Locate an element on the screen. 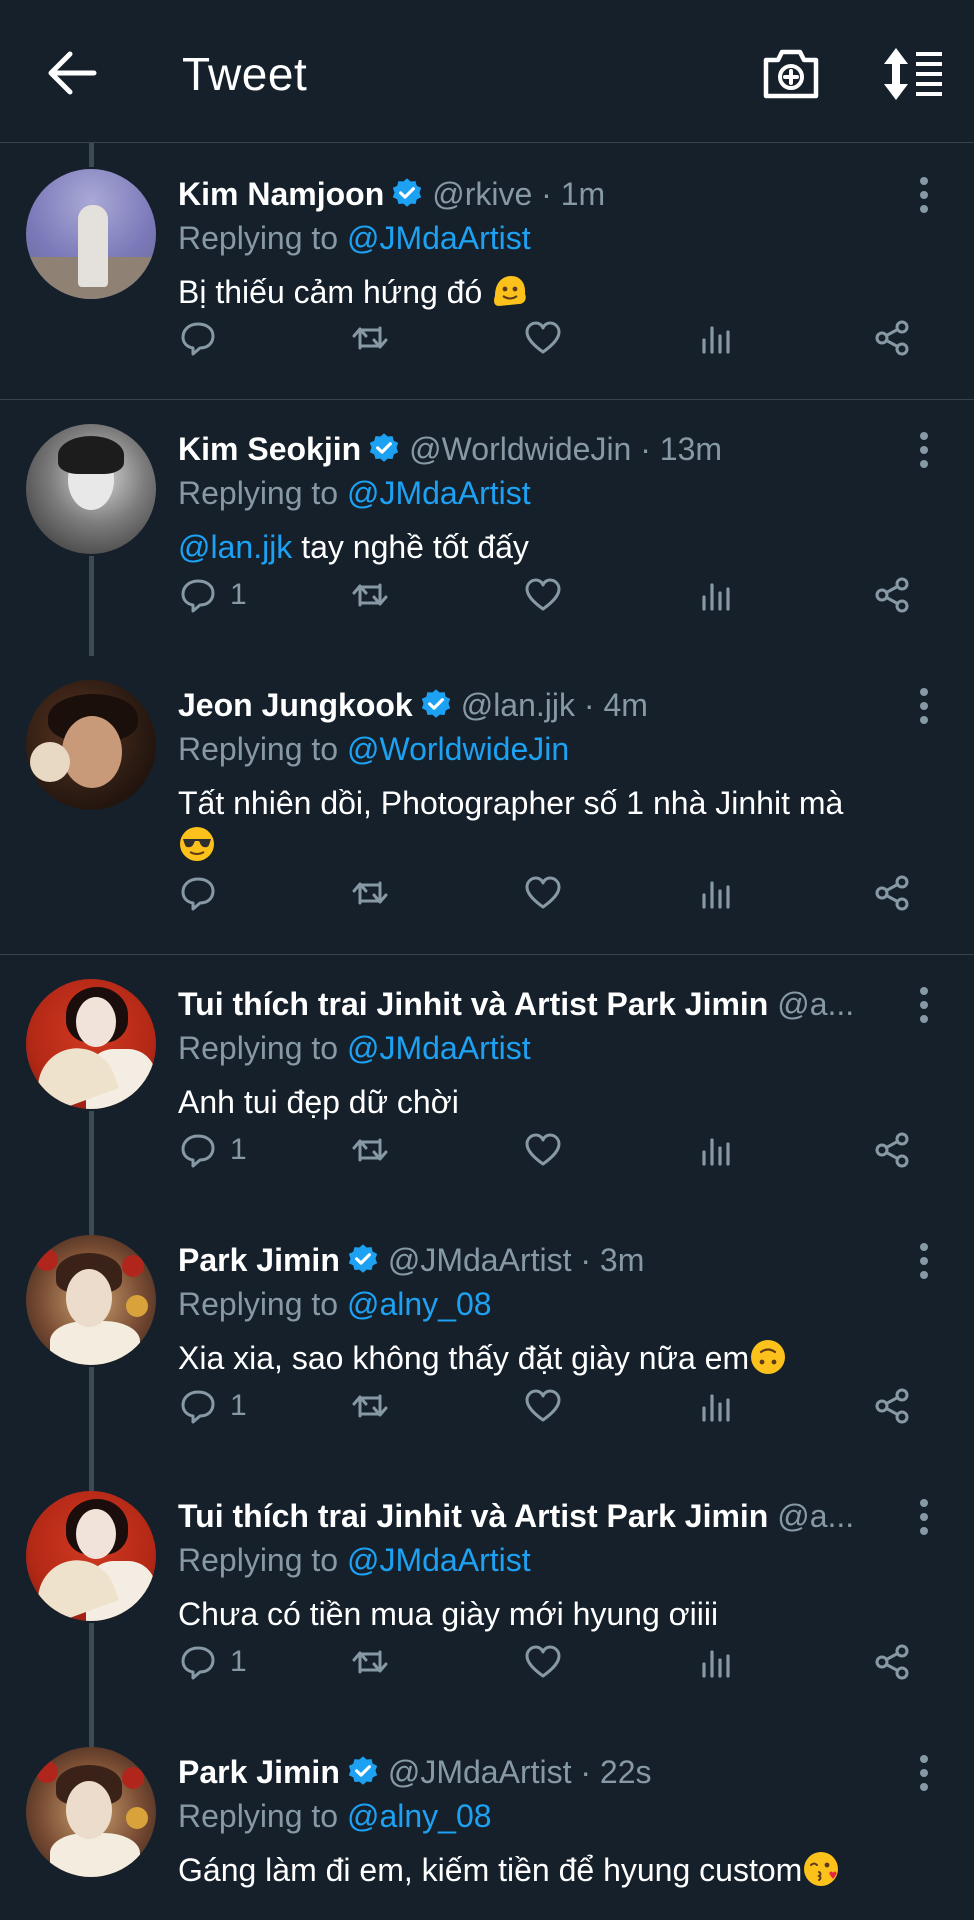  tweet-text: Xia xia, sao không thấy đặt giày nữa em is located at coordinates (561, 1358).